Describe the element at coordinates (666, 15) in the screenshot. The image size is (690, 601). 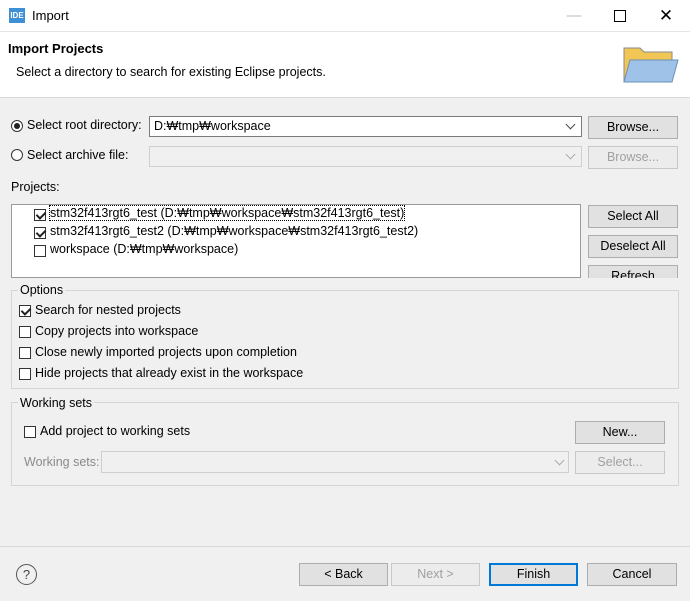
I see `close-icon: ✕` at that location.